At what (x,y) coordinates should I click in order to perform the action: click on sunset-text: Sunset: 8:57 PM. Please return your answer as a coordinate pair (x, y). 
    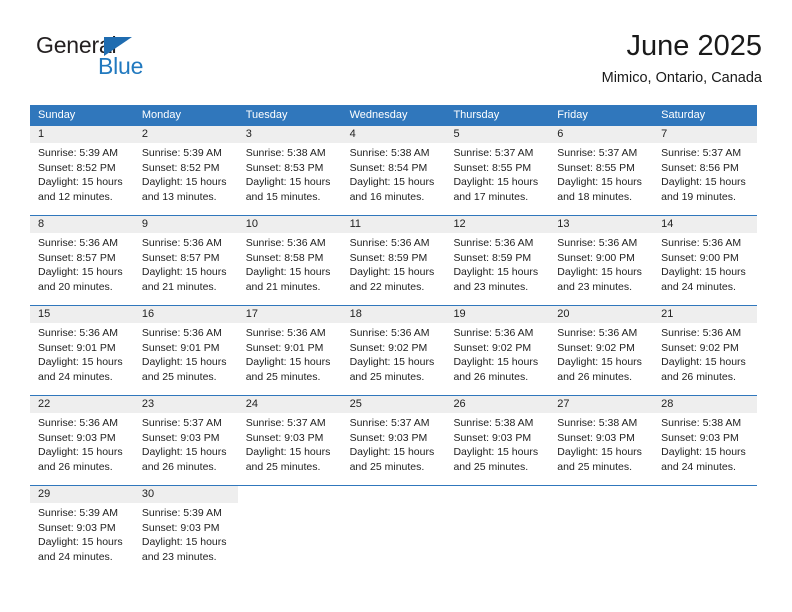
    Looking at the image, I should click on (77, 257).